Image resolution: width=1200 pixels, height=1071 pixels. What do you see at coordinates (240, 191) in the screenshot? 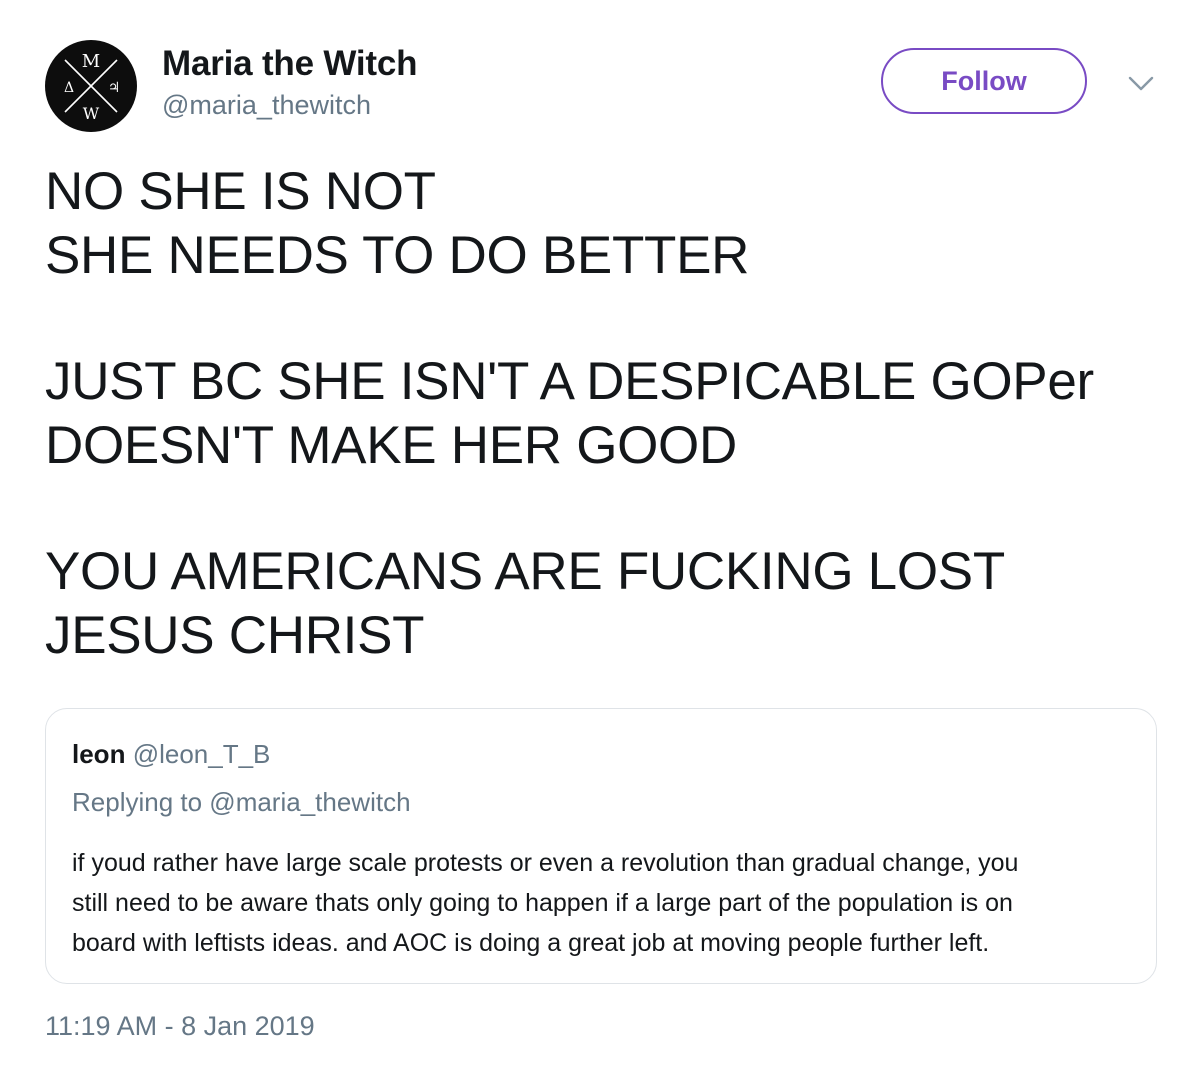
I see `tweet-line: NO SHE IS NOT` at bounding box center [240, 191].